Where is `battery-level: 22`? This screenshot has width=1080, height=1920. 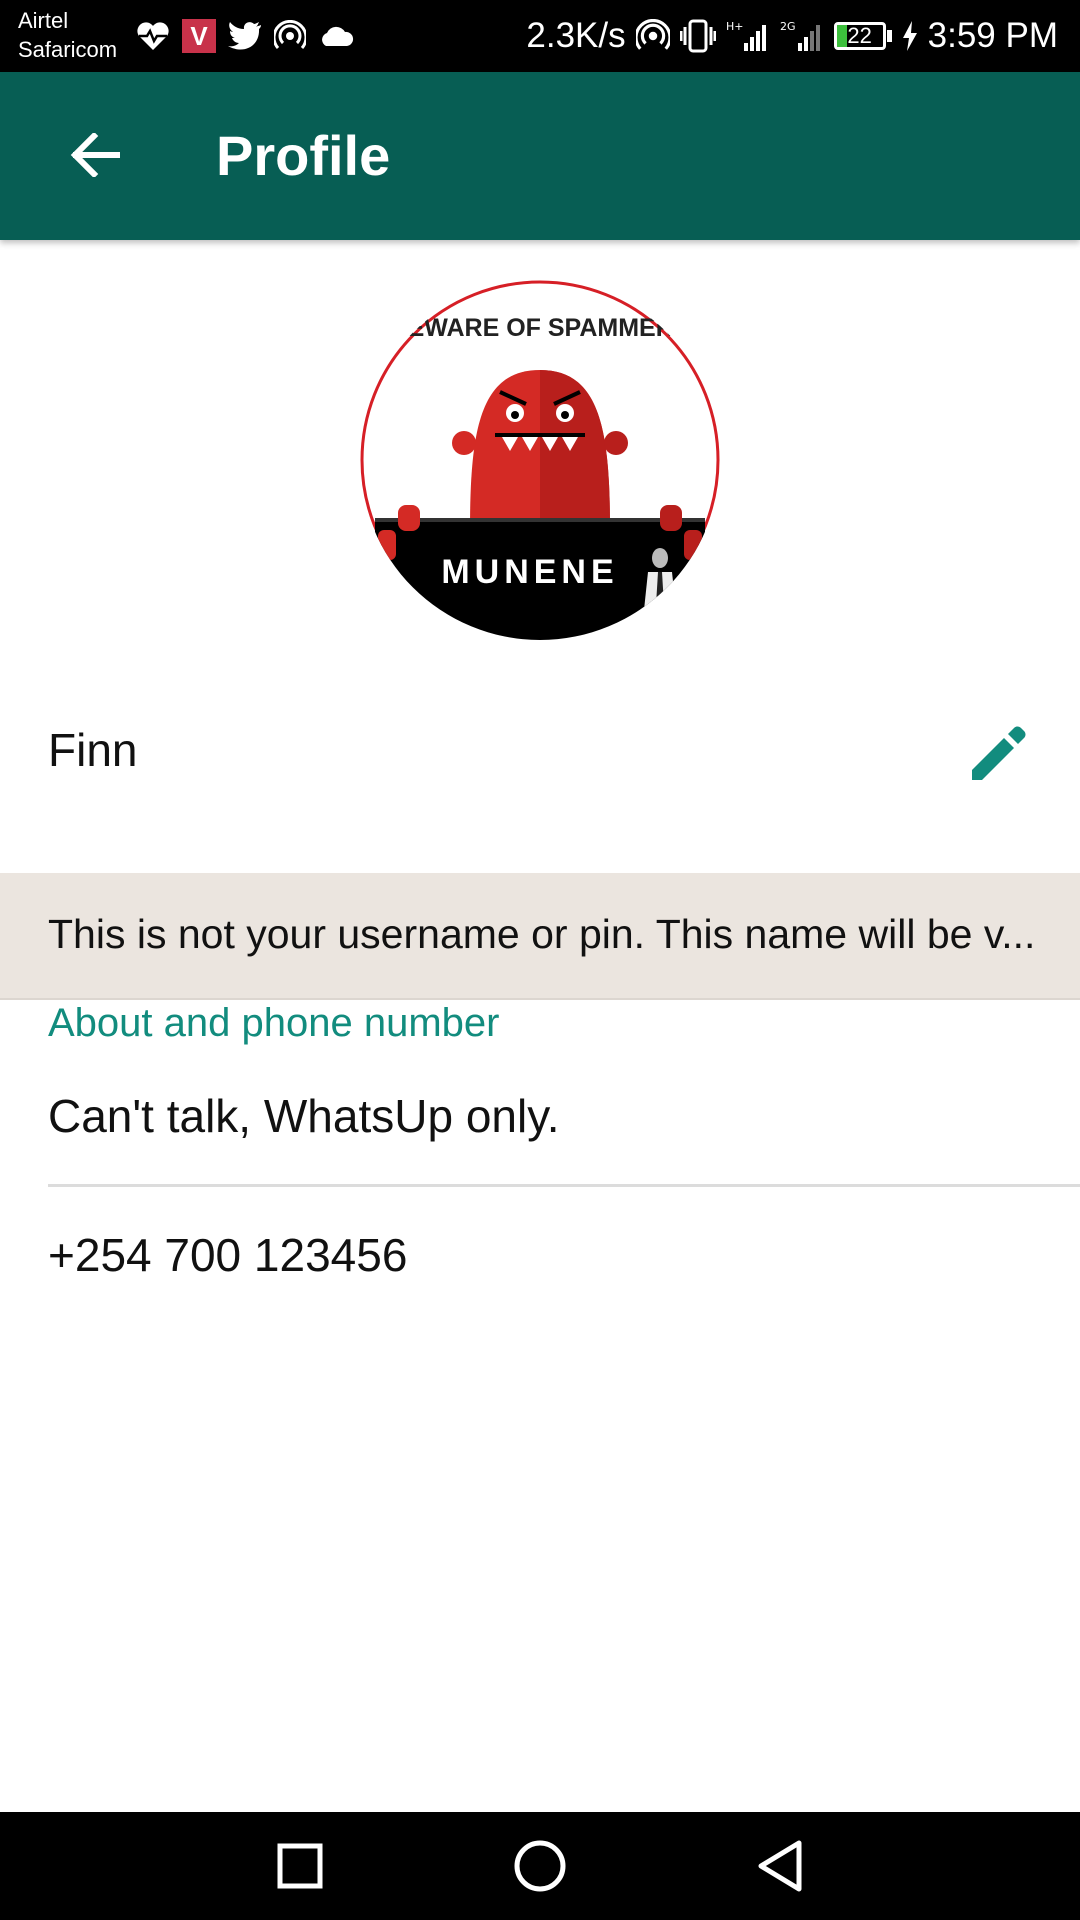 battery-level: 22 is located at coordinates (859, 35).